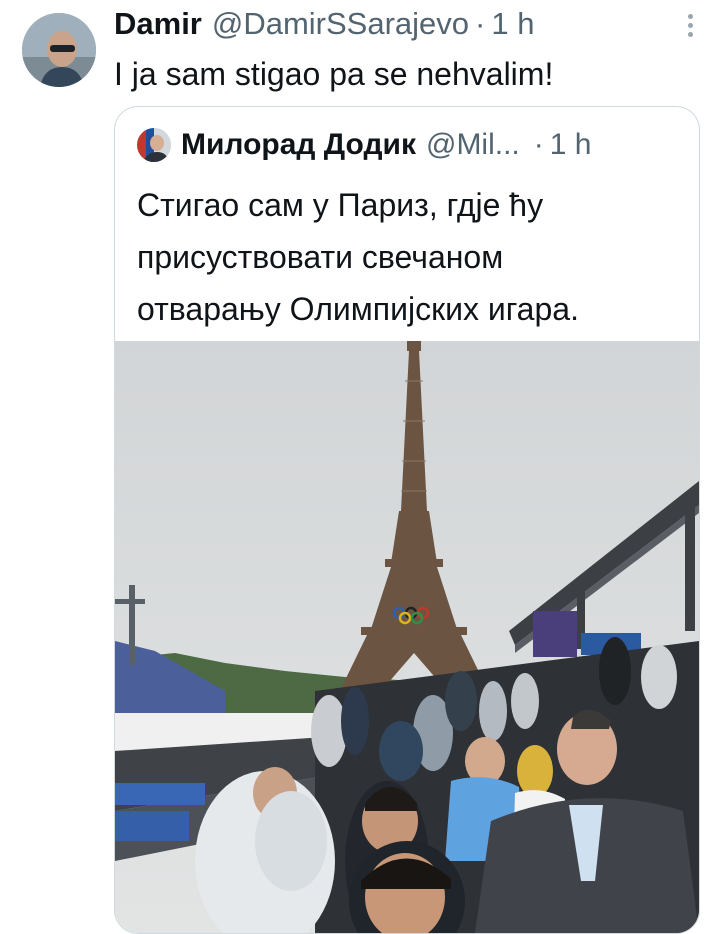 The height and width of the screenshot is (934, 720). Describe the element at coordinates (320, 257) in the screenshot. I see `quoted-text-line: присуствовати свечаном` at that location.